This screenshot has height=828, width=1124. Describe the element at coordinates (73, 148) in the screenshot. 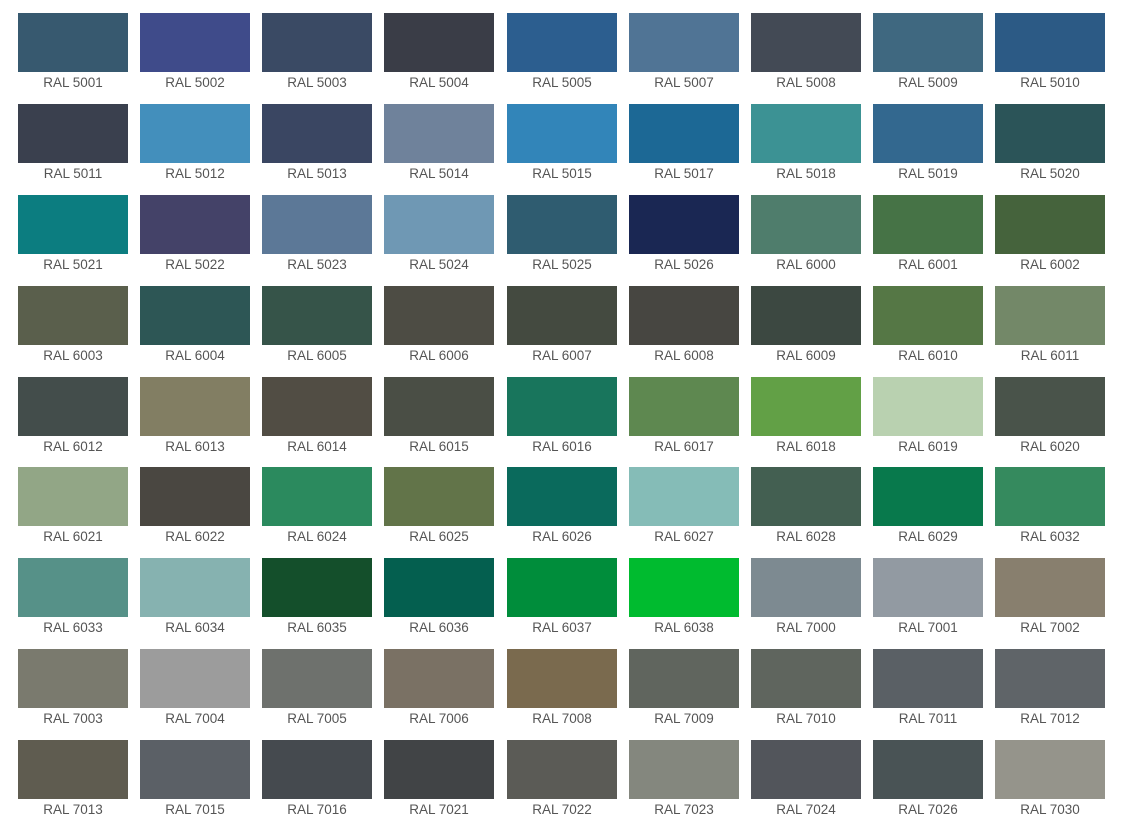

I see `swatch-ral-5011: RAL 5011` at that location.